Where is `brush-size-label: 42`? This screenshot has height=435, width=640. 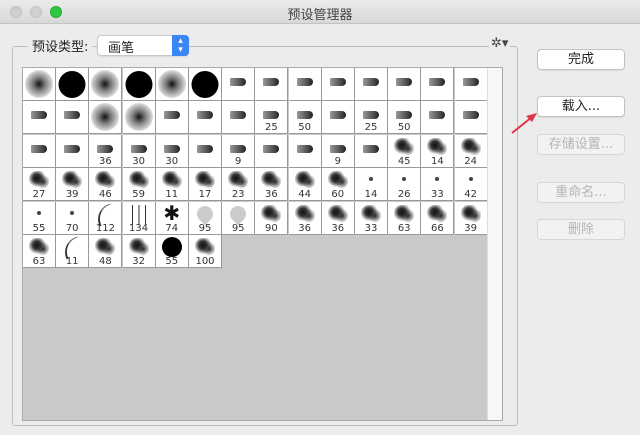 brush-size-label: 42 is located at coordinates (470, 195).